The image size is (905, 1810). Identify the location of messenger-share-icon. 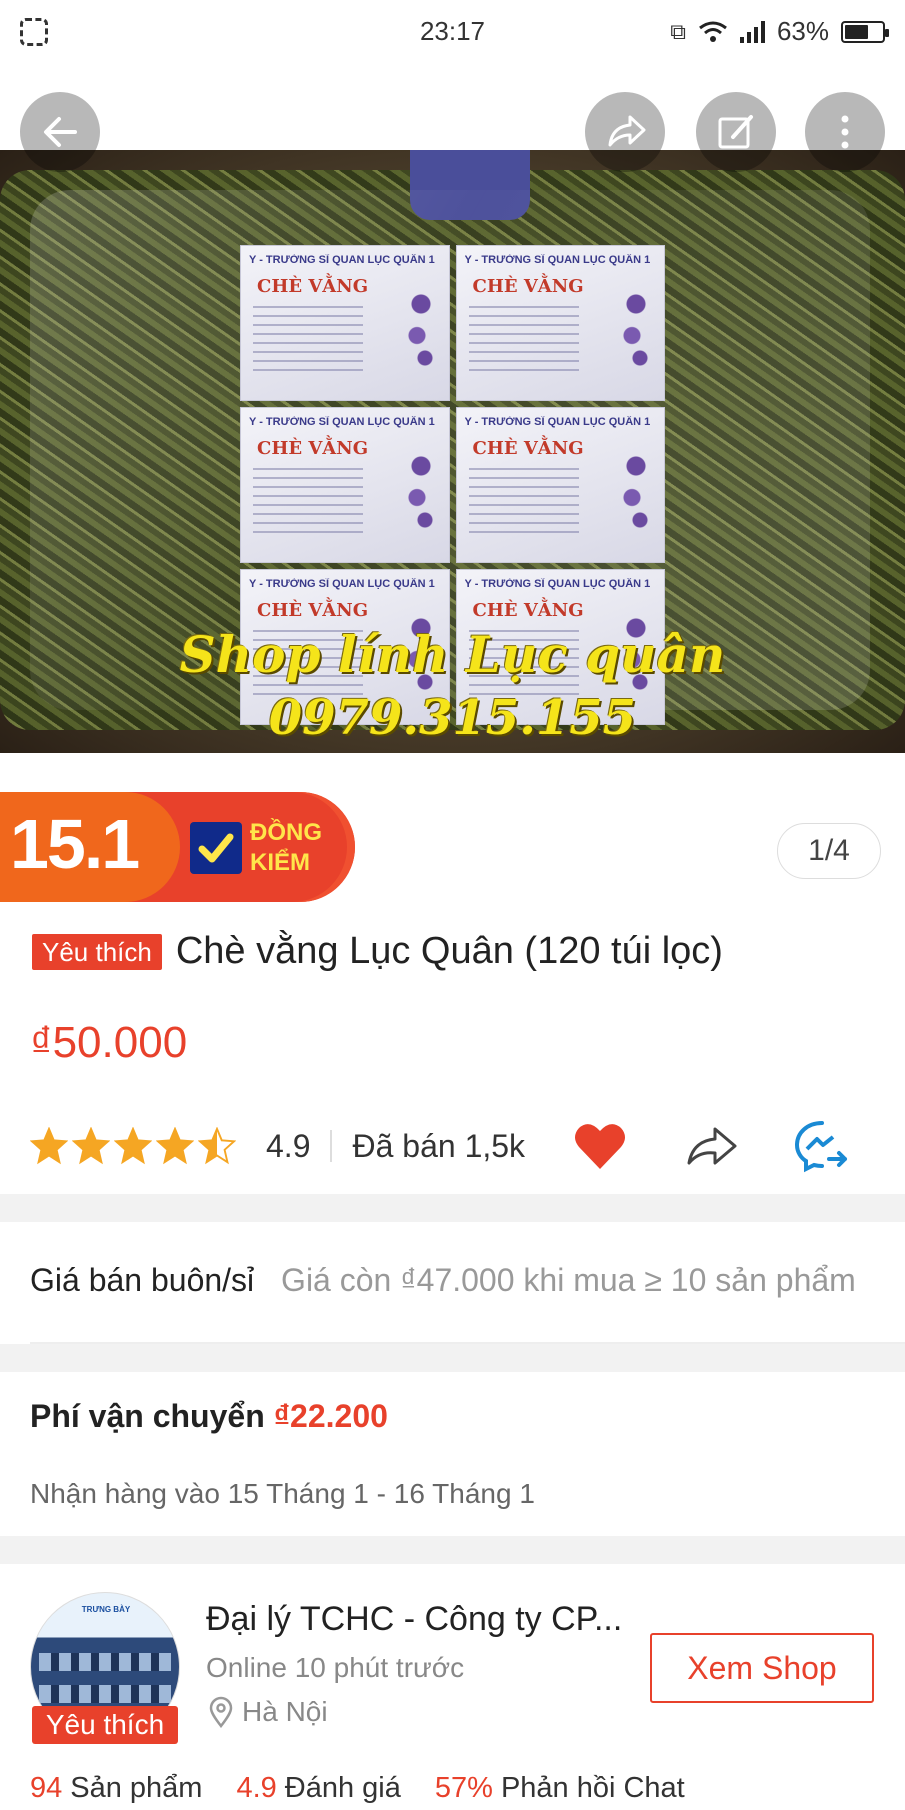
(820, 1147).